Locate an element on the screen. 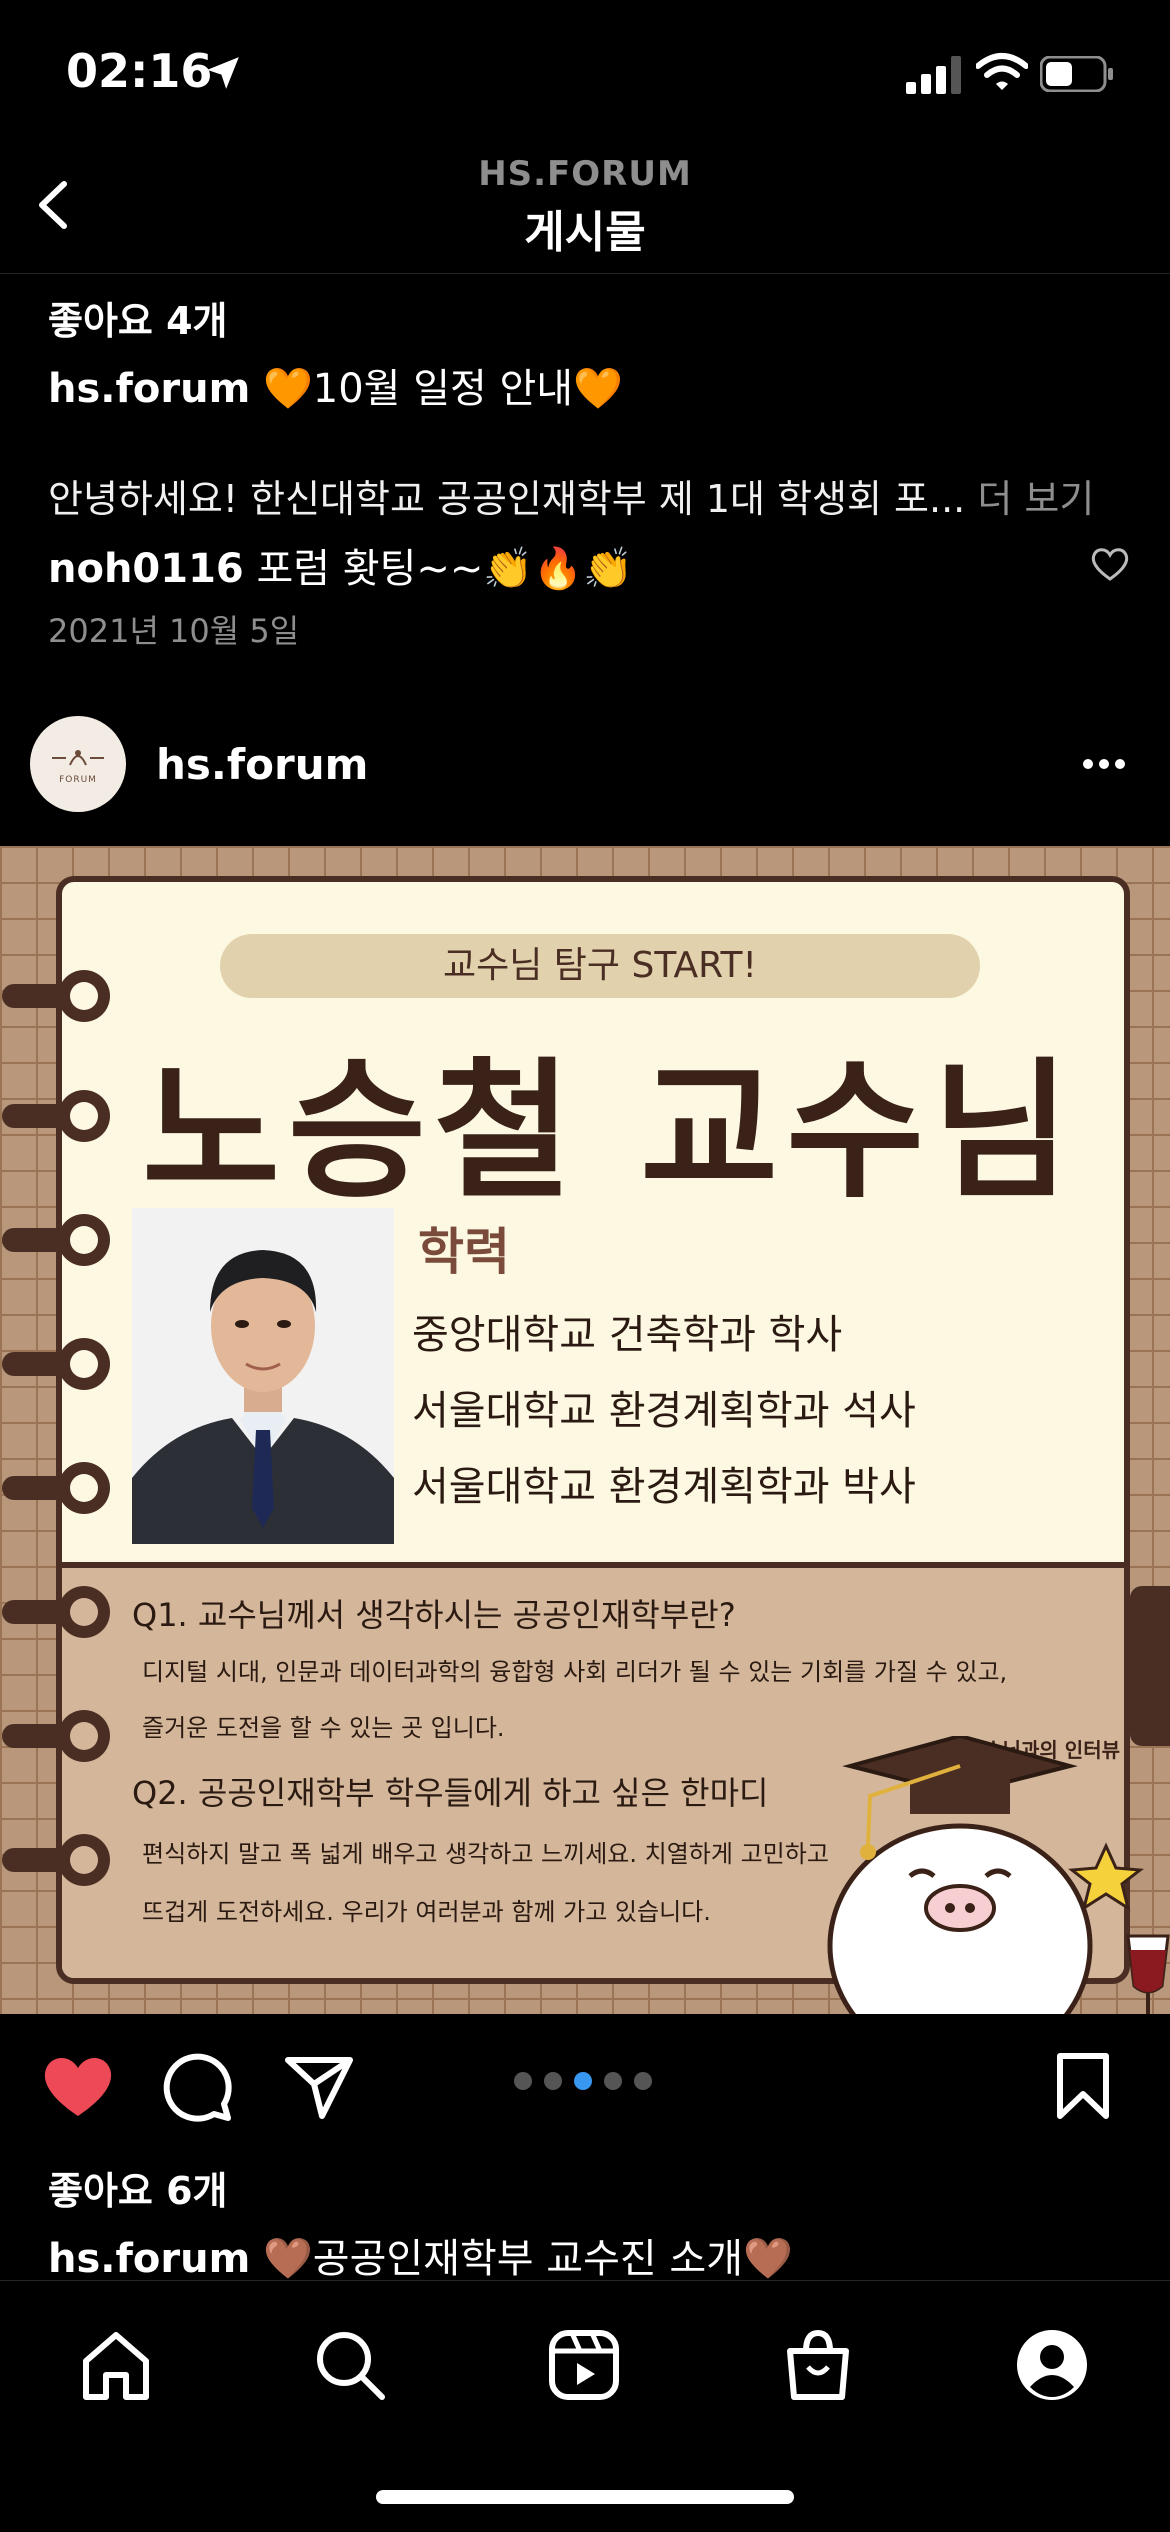 This screenshot has height=2532, width=1170. pig-mascot-icon is located at coordinates (998, 1875).